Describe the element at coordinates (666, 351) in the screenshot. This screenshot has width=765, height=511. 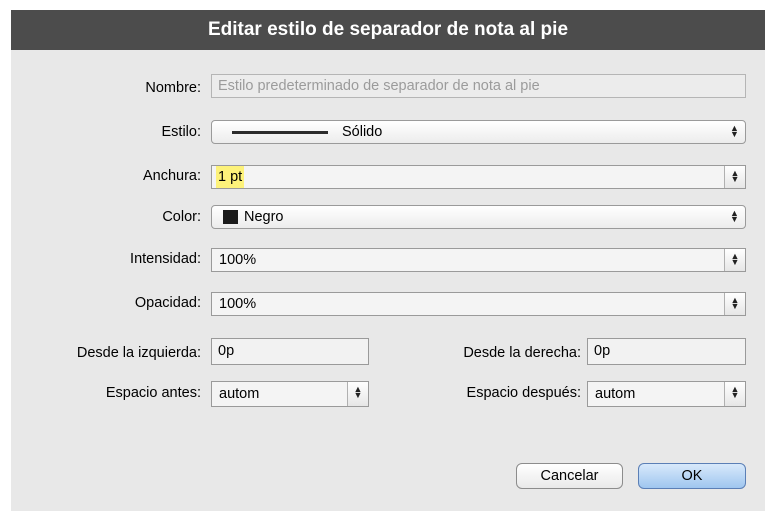
I see `right-offset-field: 0p` at that location.